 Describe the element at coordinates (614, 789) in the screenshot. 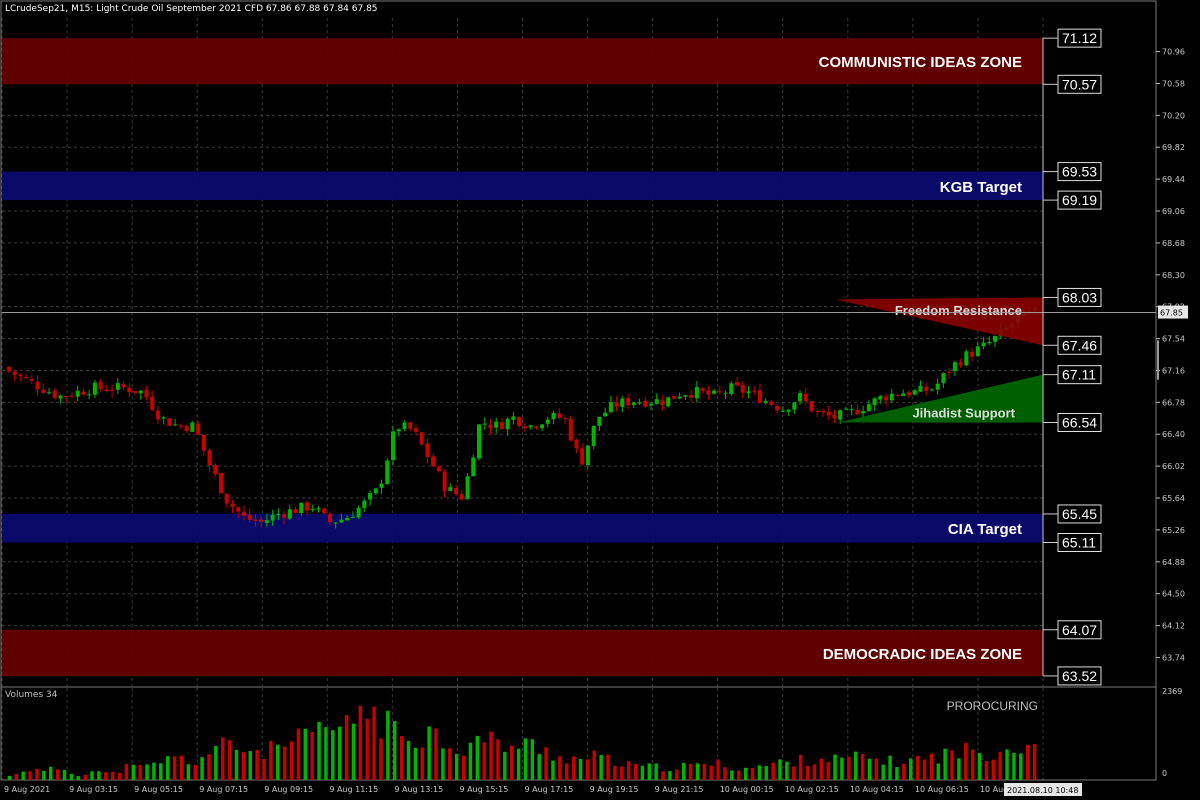

I see `time-tick-label: 9 Aug 19:15` at that location.